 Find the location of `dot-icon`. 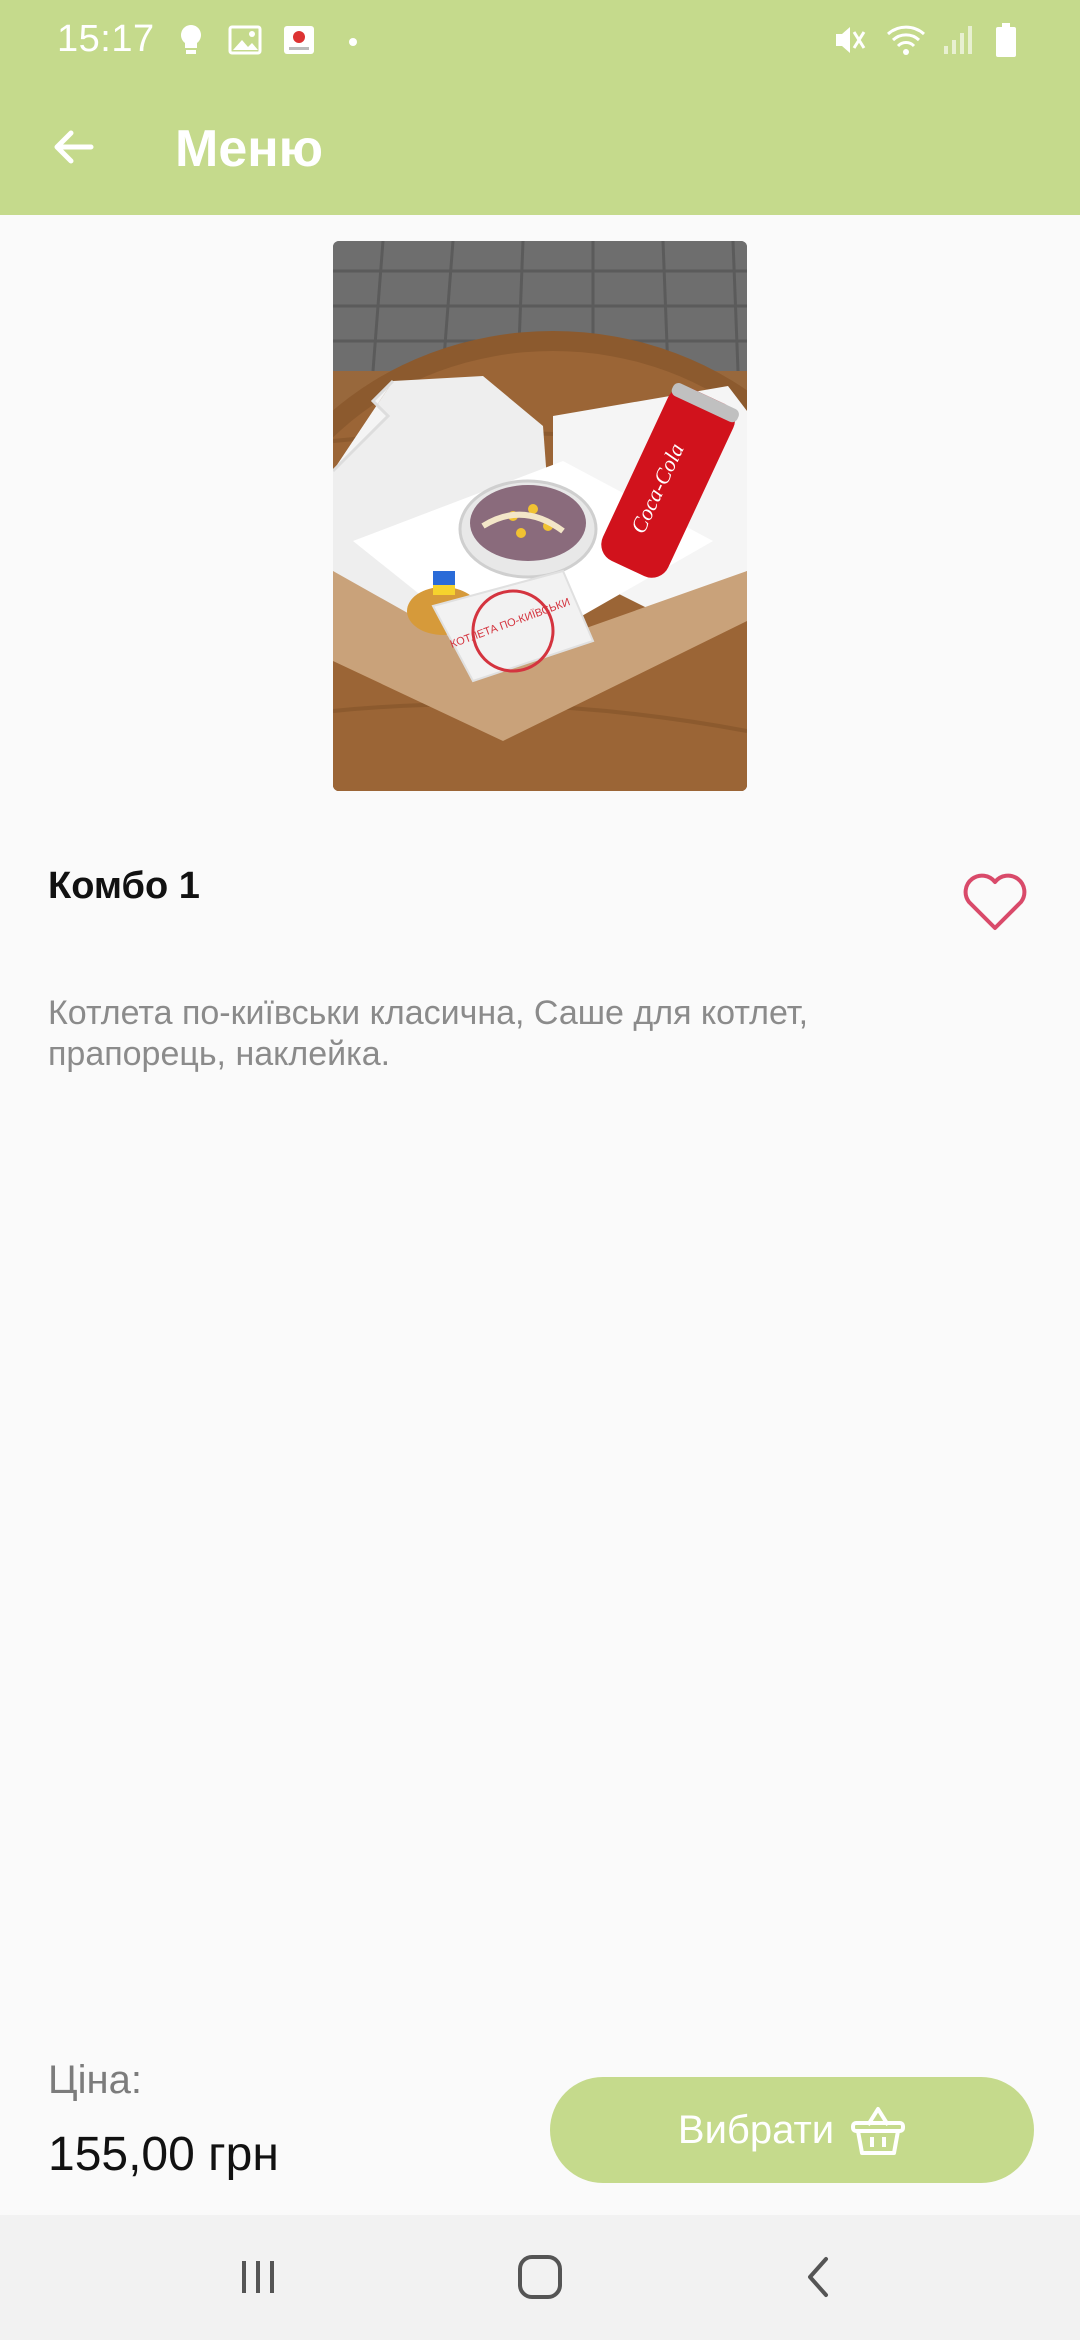

dot-icon is located at coordinates (353, 40).